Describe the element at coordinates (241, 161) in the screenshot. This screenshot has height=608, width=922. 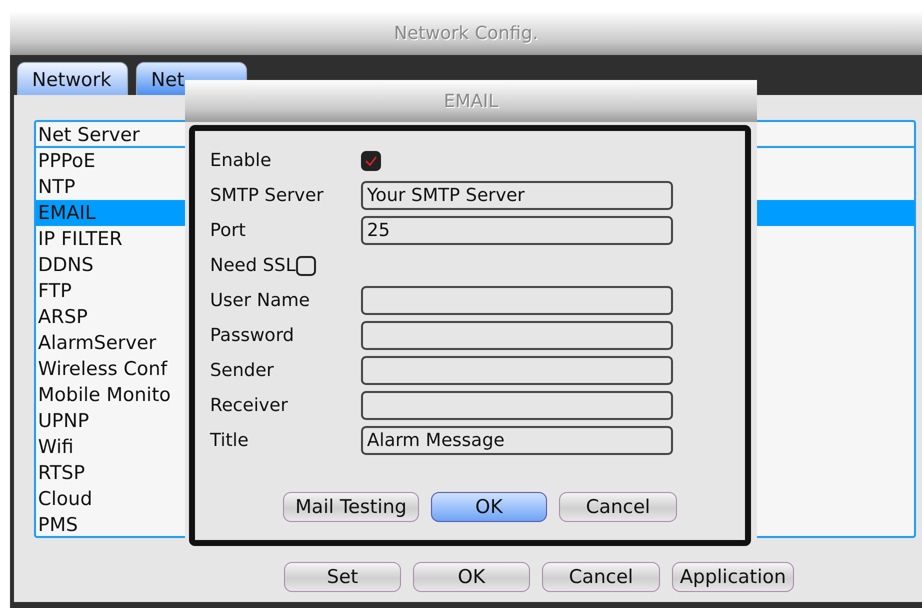
I see `field-label: Enable` at that location.